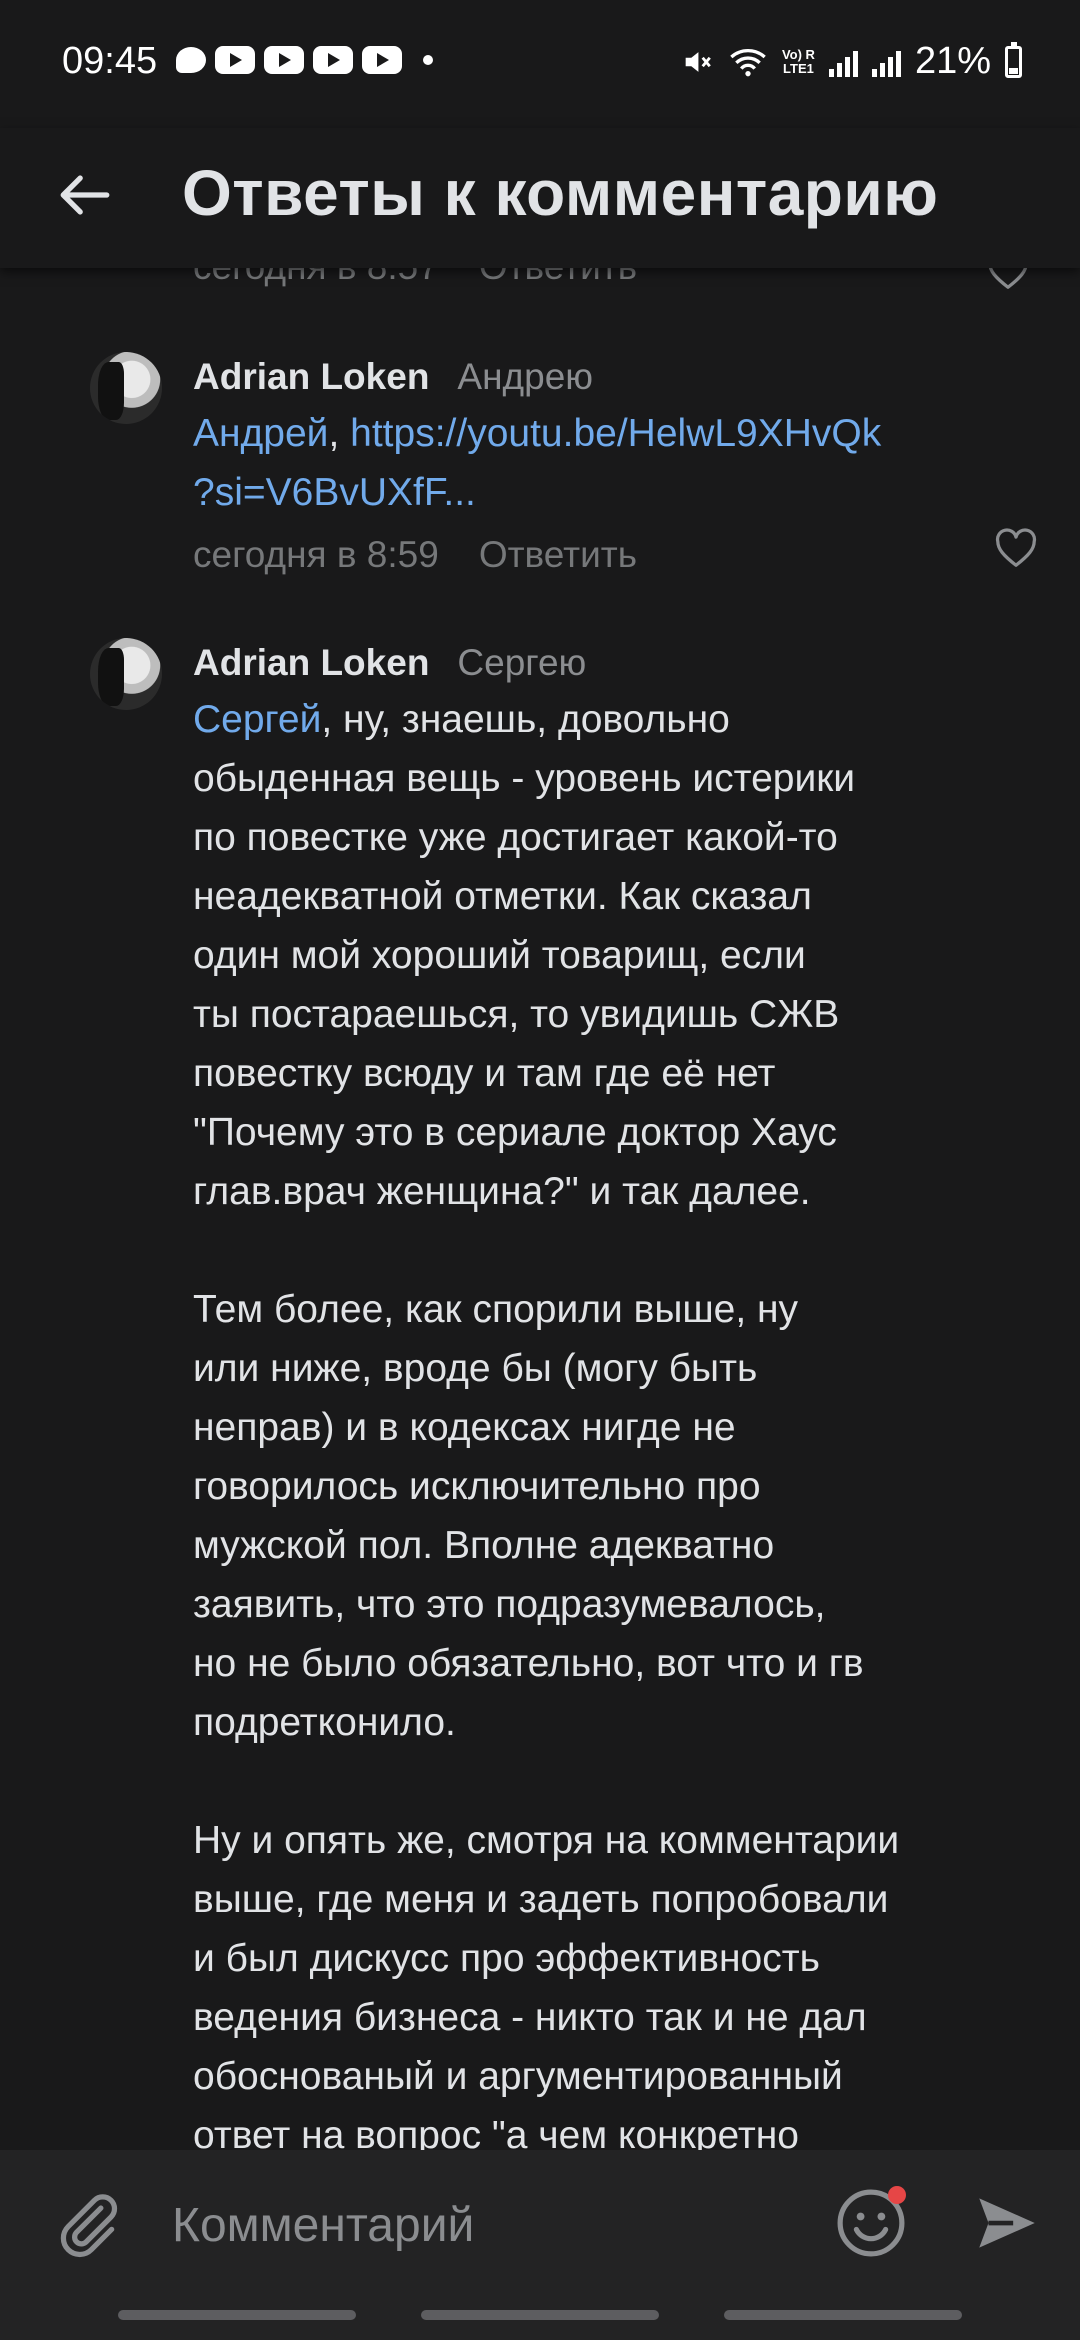 This screenshot has height=2340, width=1080. I want to click on paperclip-icon, so click(89, 2226).